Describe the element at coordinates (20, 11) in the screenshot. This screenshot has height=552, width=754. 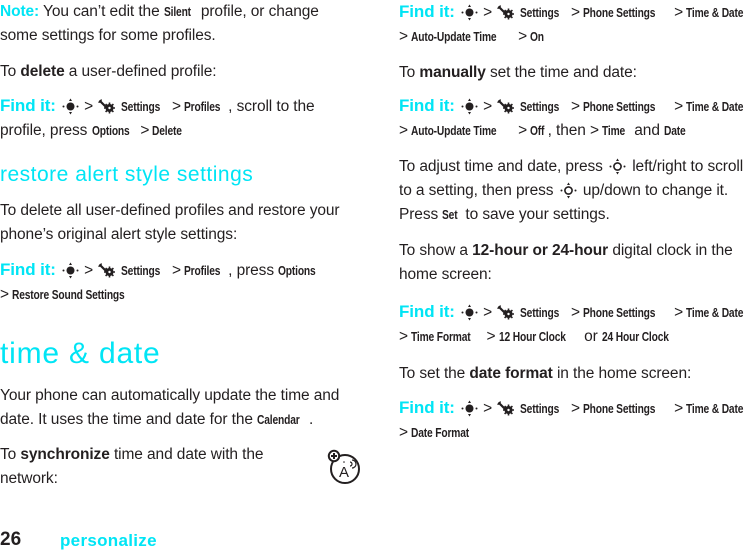
I see `note-label: Note:` at that location.